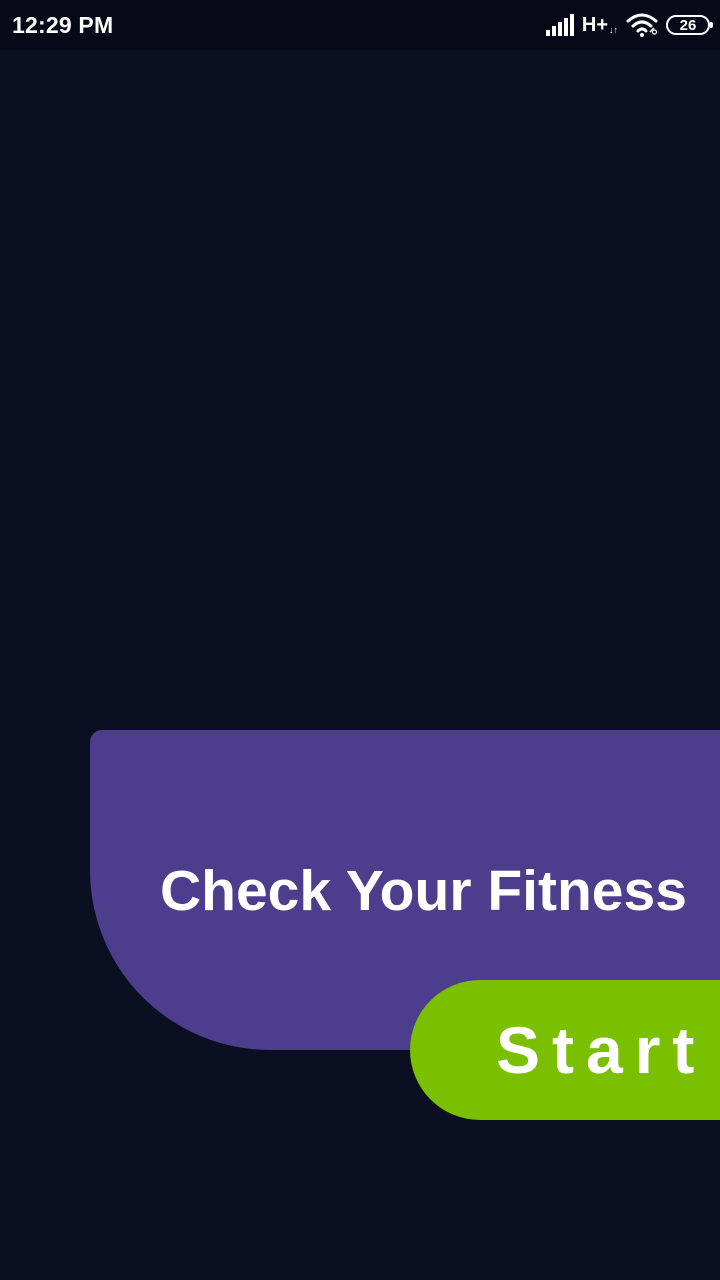 The width and height of the screenshot is (720, 1280). I want to click on signal-icon, so click(559, 25).